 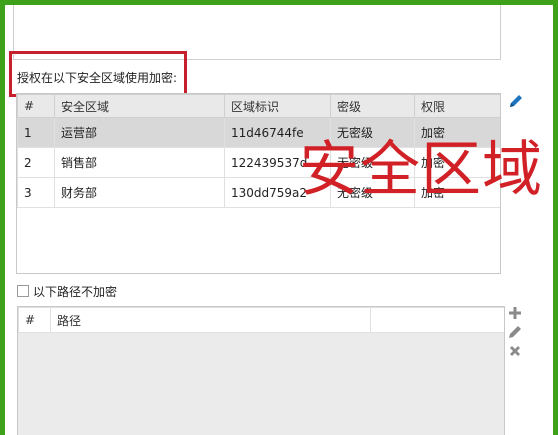 What do you see at coordinates (372, 106) in the screenshot?
I see `col-header-level: 密级` at bounding box center [372, 106].